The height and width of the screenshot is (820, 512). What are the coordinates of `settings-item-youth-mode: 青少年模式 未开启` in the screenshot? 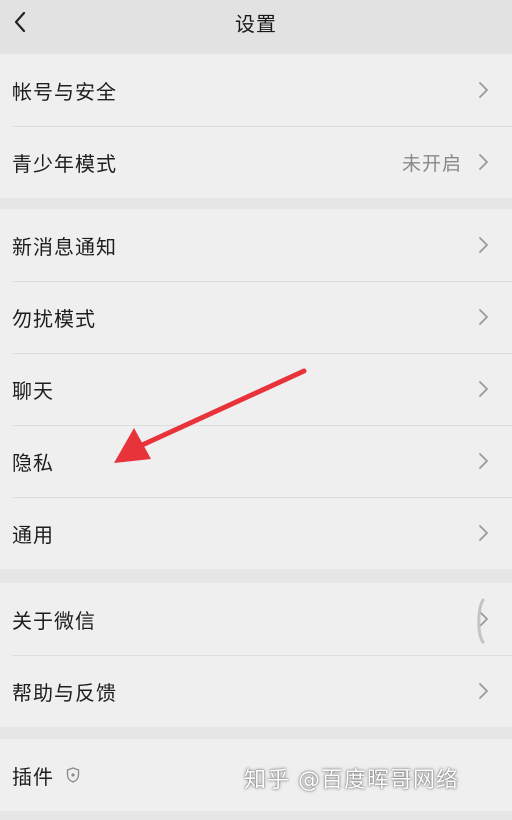 It's located at (256, 162).